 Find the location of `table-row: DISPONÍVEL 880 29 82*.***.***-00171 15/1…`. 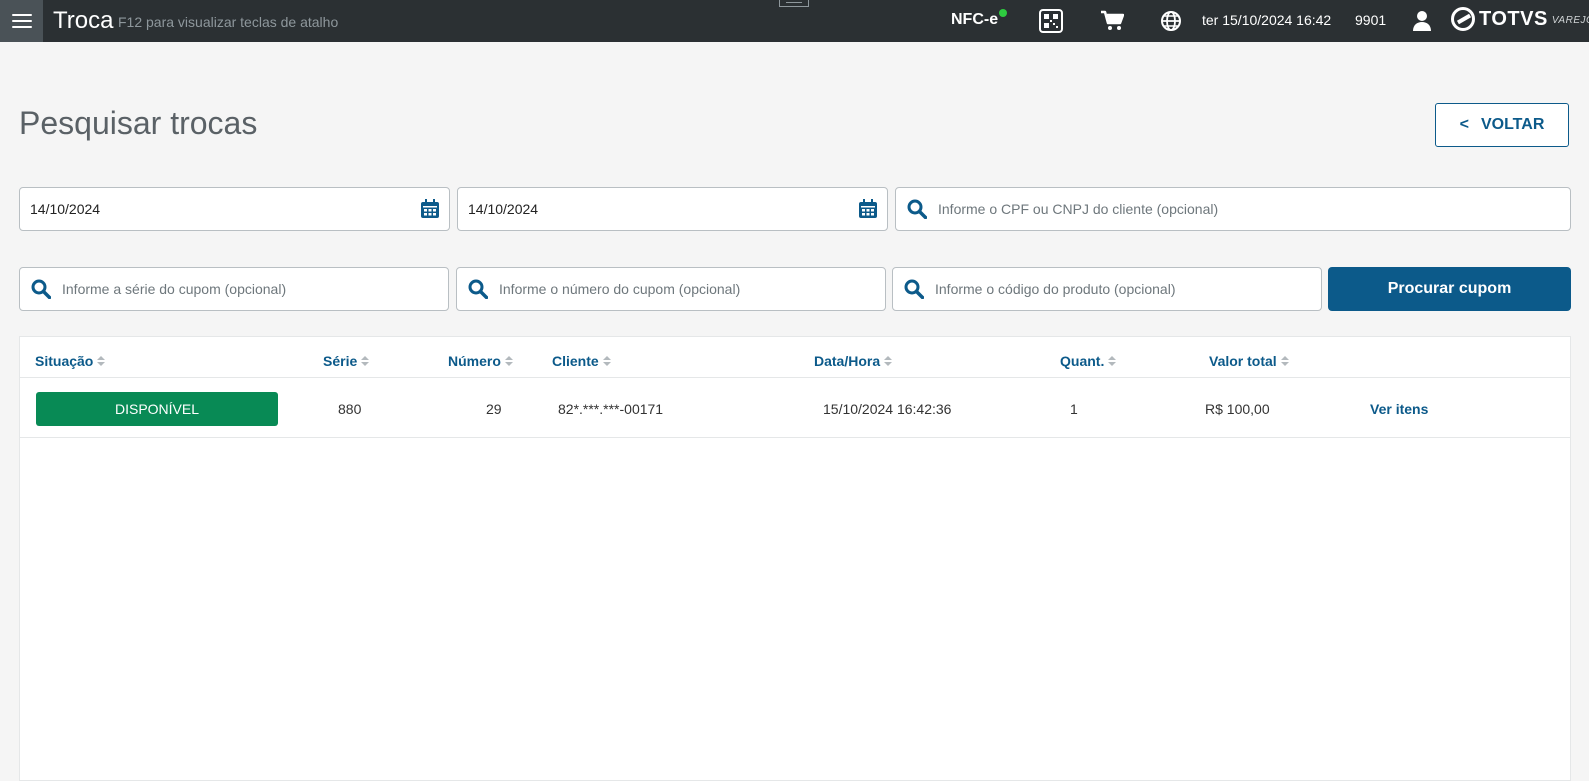

table-row: DISPONÍVEL 880 29 82*.***.***-00171 15/1… is located at coordinates (795, 408).